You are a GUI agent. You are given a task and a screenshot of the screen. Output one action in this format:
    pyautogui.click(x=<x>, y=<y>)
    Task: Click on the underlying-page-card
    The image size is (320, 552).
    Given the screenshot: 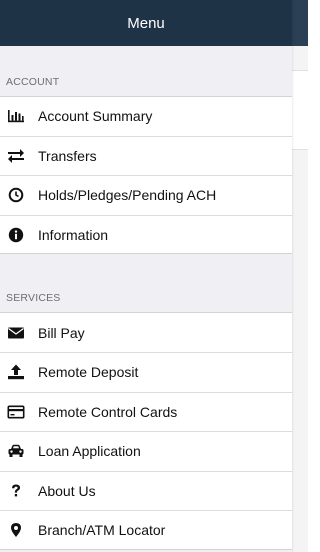 What is the action you would take?
    pyautogui.click(x=300, y=110)
    